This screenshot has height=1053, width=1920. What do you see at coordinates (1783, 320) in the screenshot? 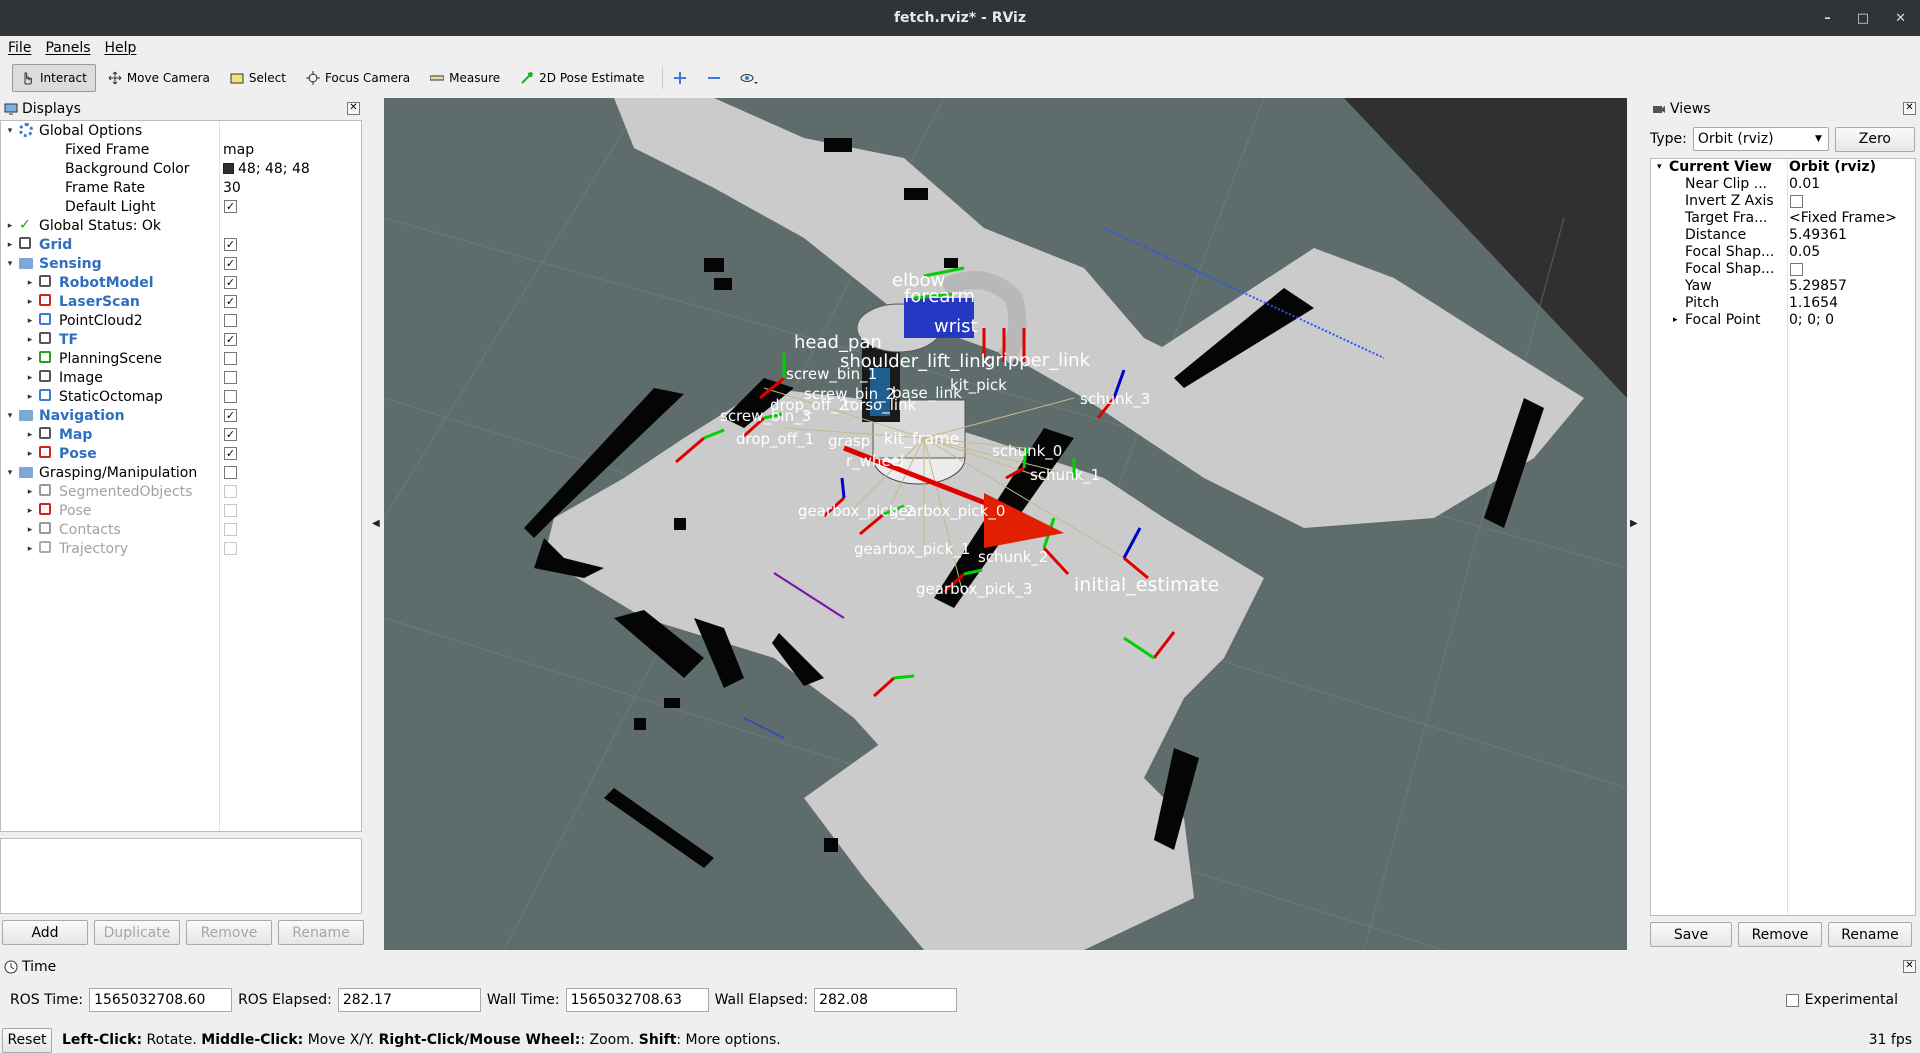
I see `view-property-row: ▸ Focal Point 0; 0; 0` at bounding box center [1783, 320].